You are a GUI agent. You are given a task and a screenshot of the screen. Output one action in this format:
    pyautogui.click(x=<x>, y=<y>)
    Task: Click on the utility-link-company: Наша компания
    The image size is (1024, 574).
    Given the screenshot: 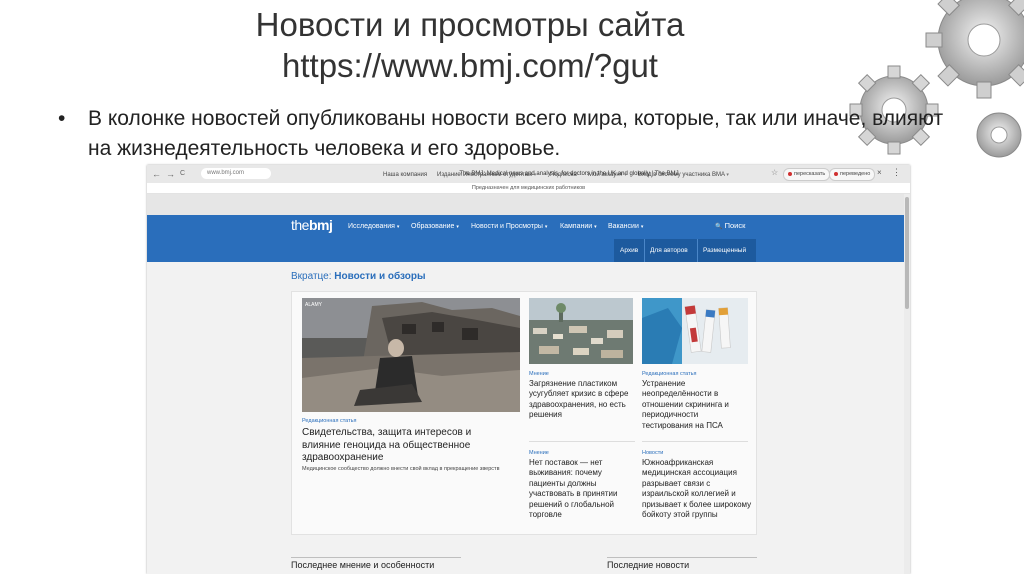 What is the action you would take?
    pyautogui.click(x=405, y=175)
    